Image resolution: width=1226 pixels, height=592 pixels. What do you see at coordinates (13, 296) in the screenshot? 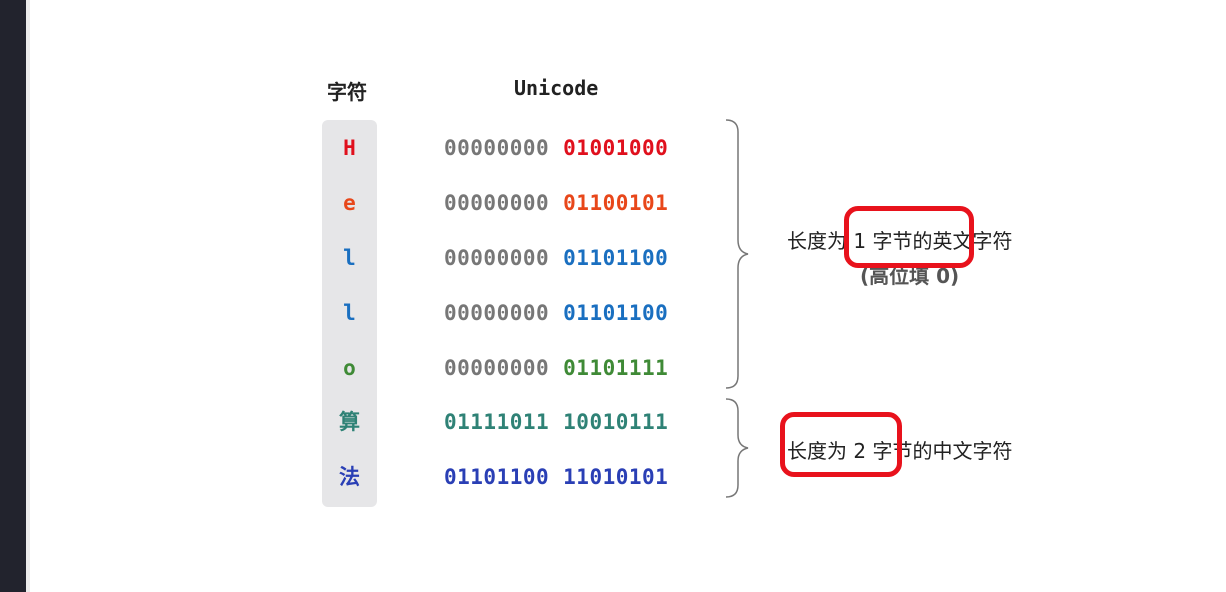
I see `left-sidebar` at bounding box center [13, 296].